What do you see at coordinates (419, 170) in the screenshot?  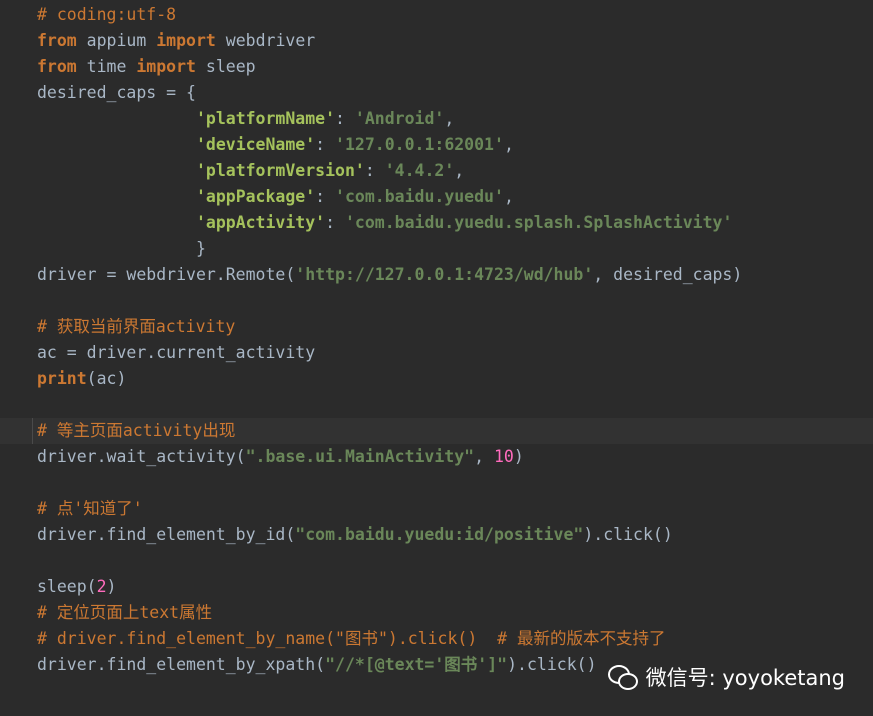 I see `code-token: '4.4.2'` at bounding box center [419, 170].